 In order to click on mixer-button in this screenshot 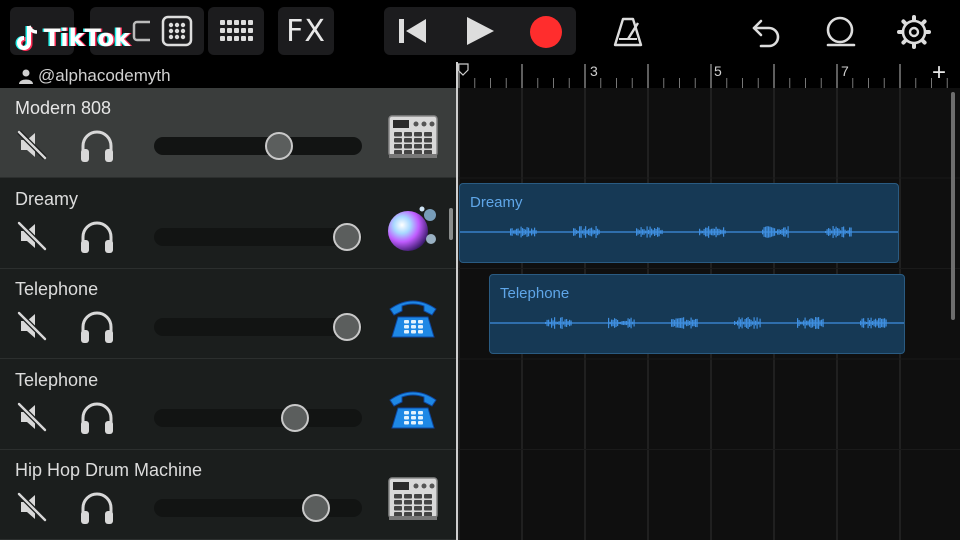, I will do `click(236, 31)`.